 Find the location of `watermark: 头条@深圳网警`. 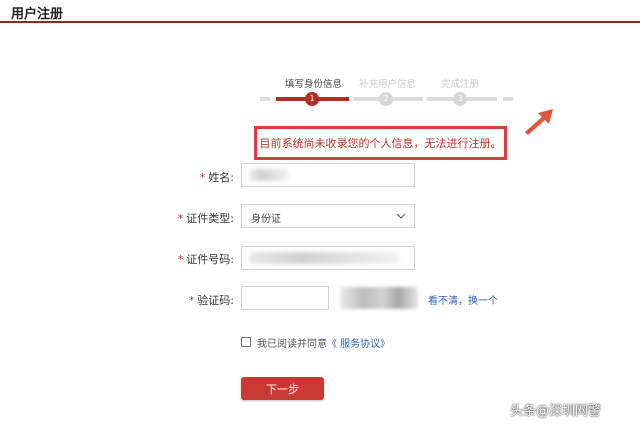

watermark: 头条@深圳网警 is located at coordinates (556, 411).